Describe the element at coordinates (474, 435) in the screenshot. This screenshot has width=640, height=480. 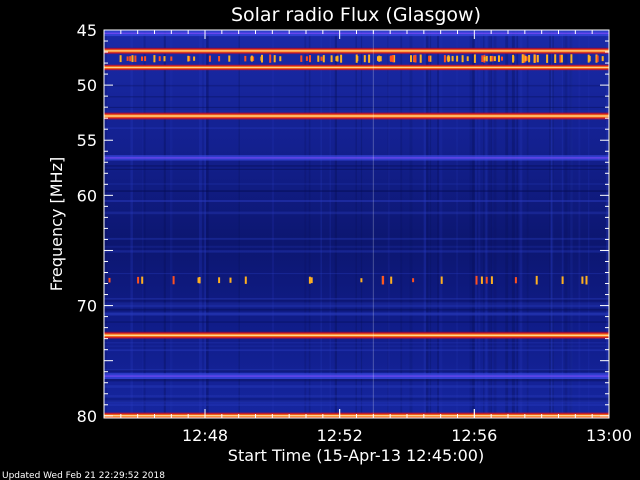
I see `x-tick-label: 12:56` at that location.